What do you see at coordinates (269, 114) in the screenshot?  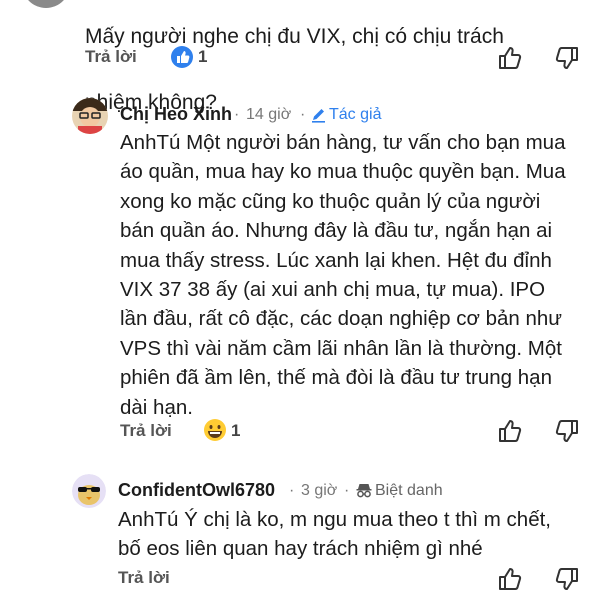 I see `timestamp: 14 giờ` at bounding box center [269, 114].